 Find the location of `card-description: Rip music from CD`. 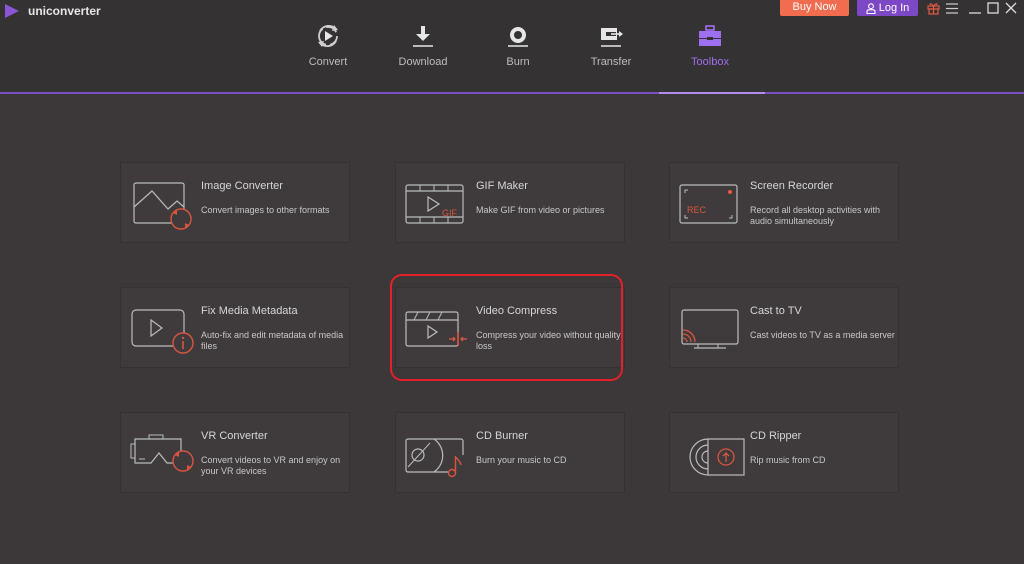

card-description: Rip music from CD is located at coordinates (788, 460).